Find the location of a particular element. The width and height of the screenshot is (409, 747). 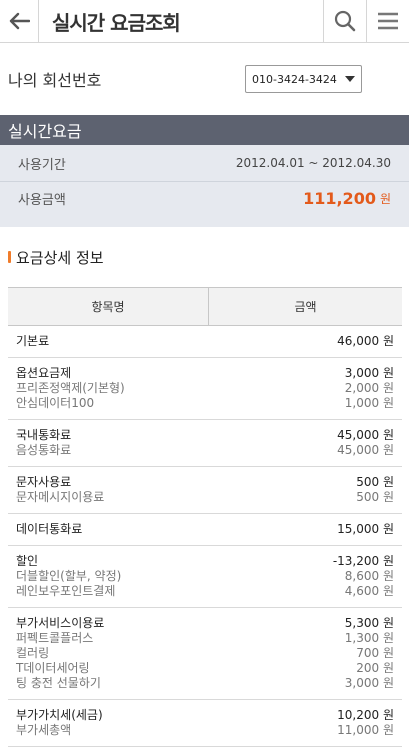

detail-title-text: 요금상세 정보 is located at coordinates (60, 257).